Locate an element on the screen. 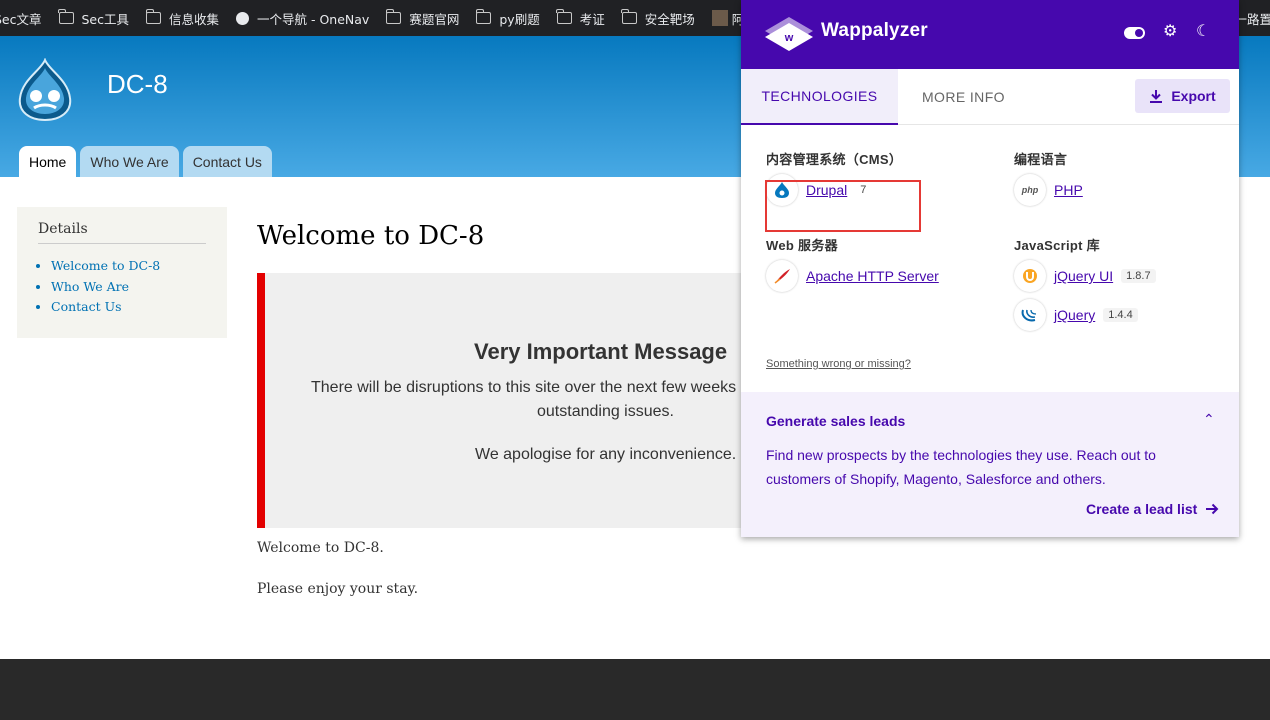  tab-contact-us: Contact Us is located at coordinates (227, 161).